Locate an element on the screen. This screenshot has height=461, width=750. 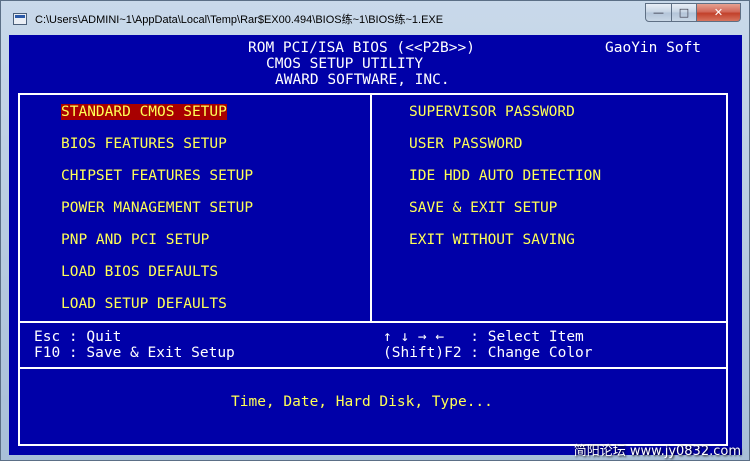
key-help-arrows: ↑ ↓ → ← : Select Item is located at coordinates (483, 337).